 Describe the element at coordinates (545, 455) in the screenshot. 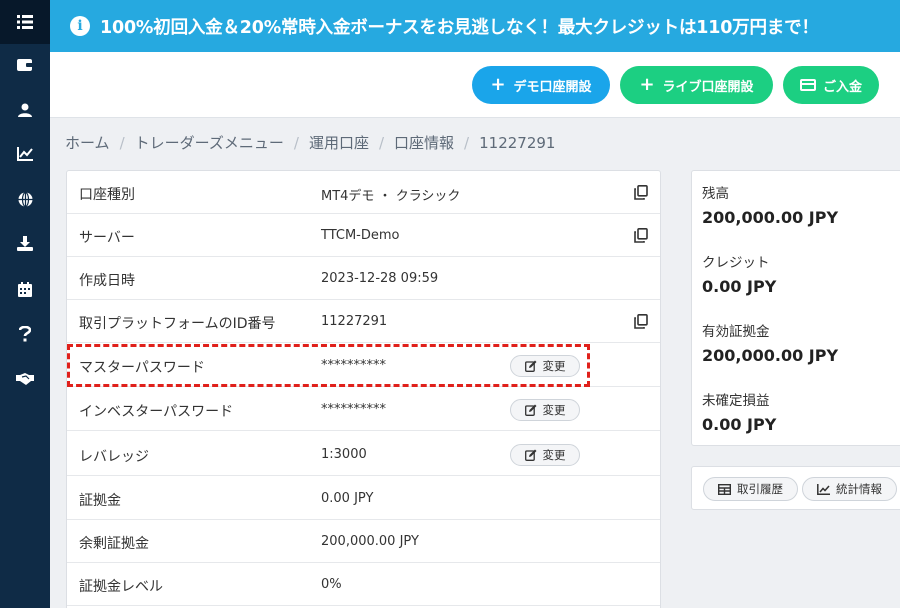

I see `change-leverage-button: 変更` at that location.